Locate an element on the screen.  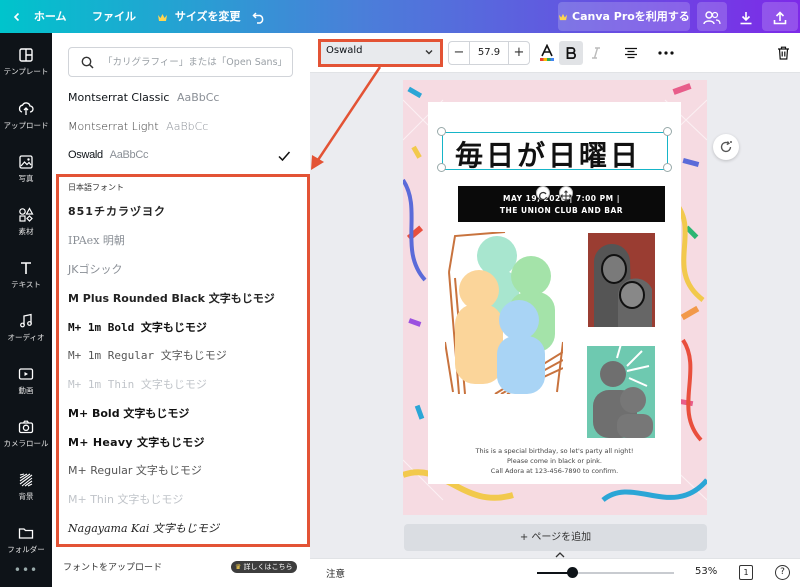
jp-font-item: Nagayama Kai 文字もじモジ is located at coordinates (143, 529).